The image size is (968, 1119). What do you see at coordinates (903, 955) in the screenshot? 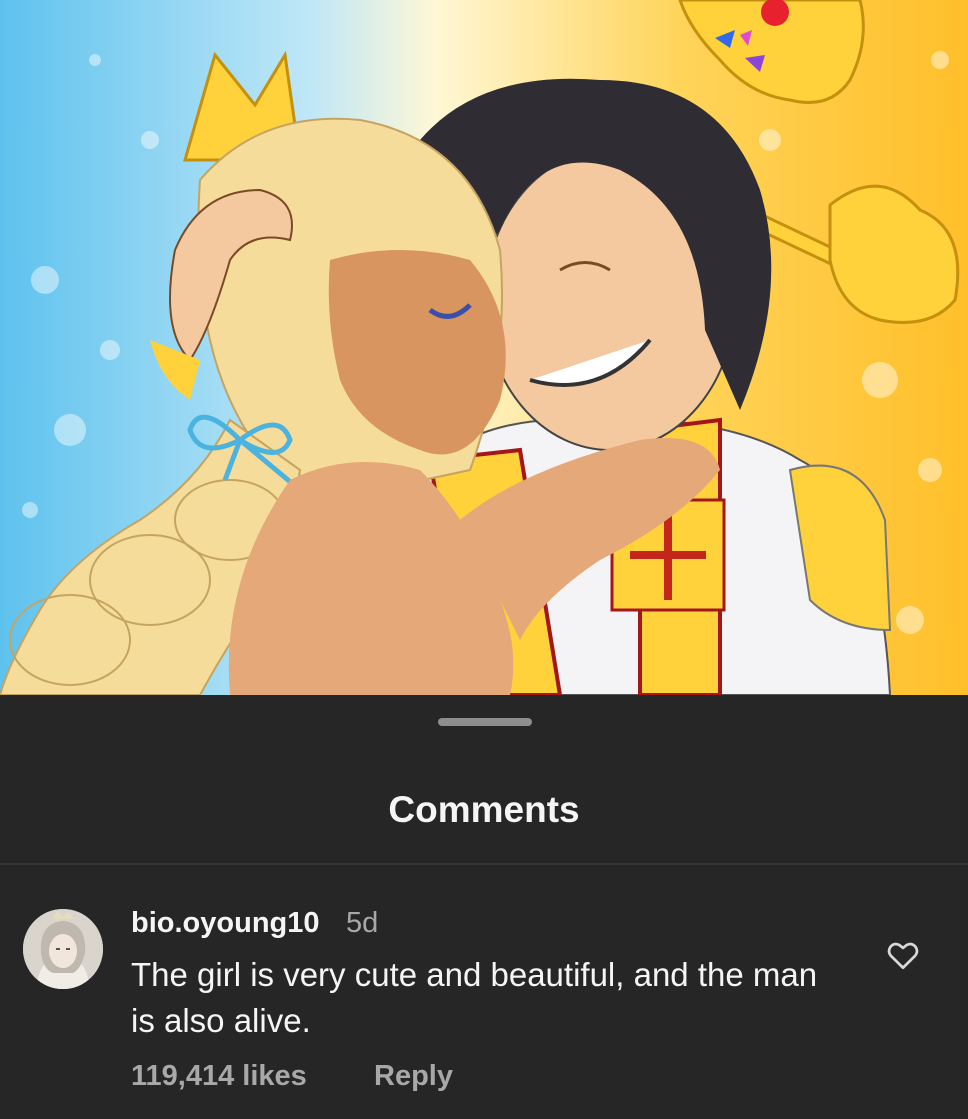
I see `heart-outline-icon` at bounding box center [903, 955].